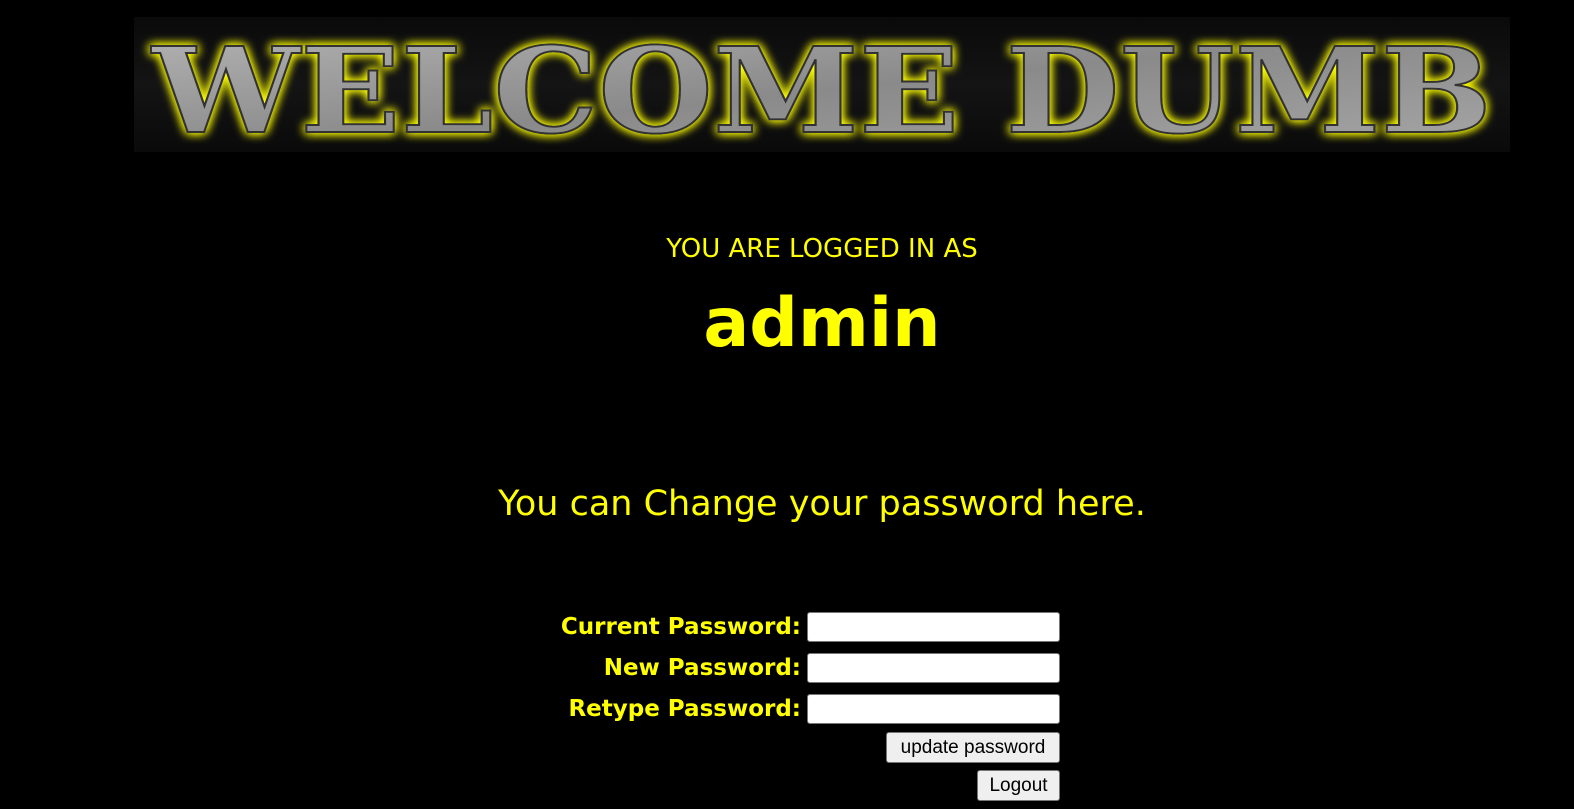  I want to click on current-password-row: Current Password:, so click(787, 627).